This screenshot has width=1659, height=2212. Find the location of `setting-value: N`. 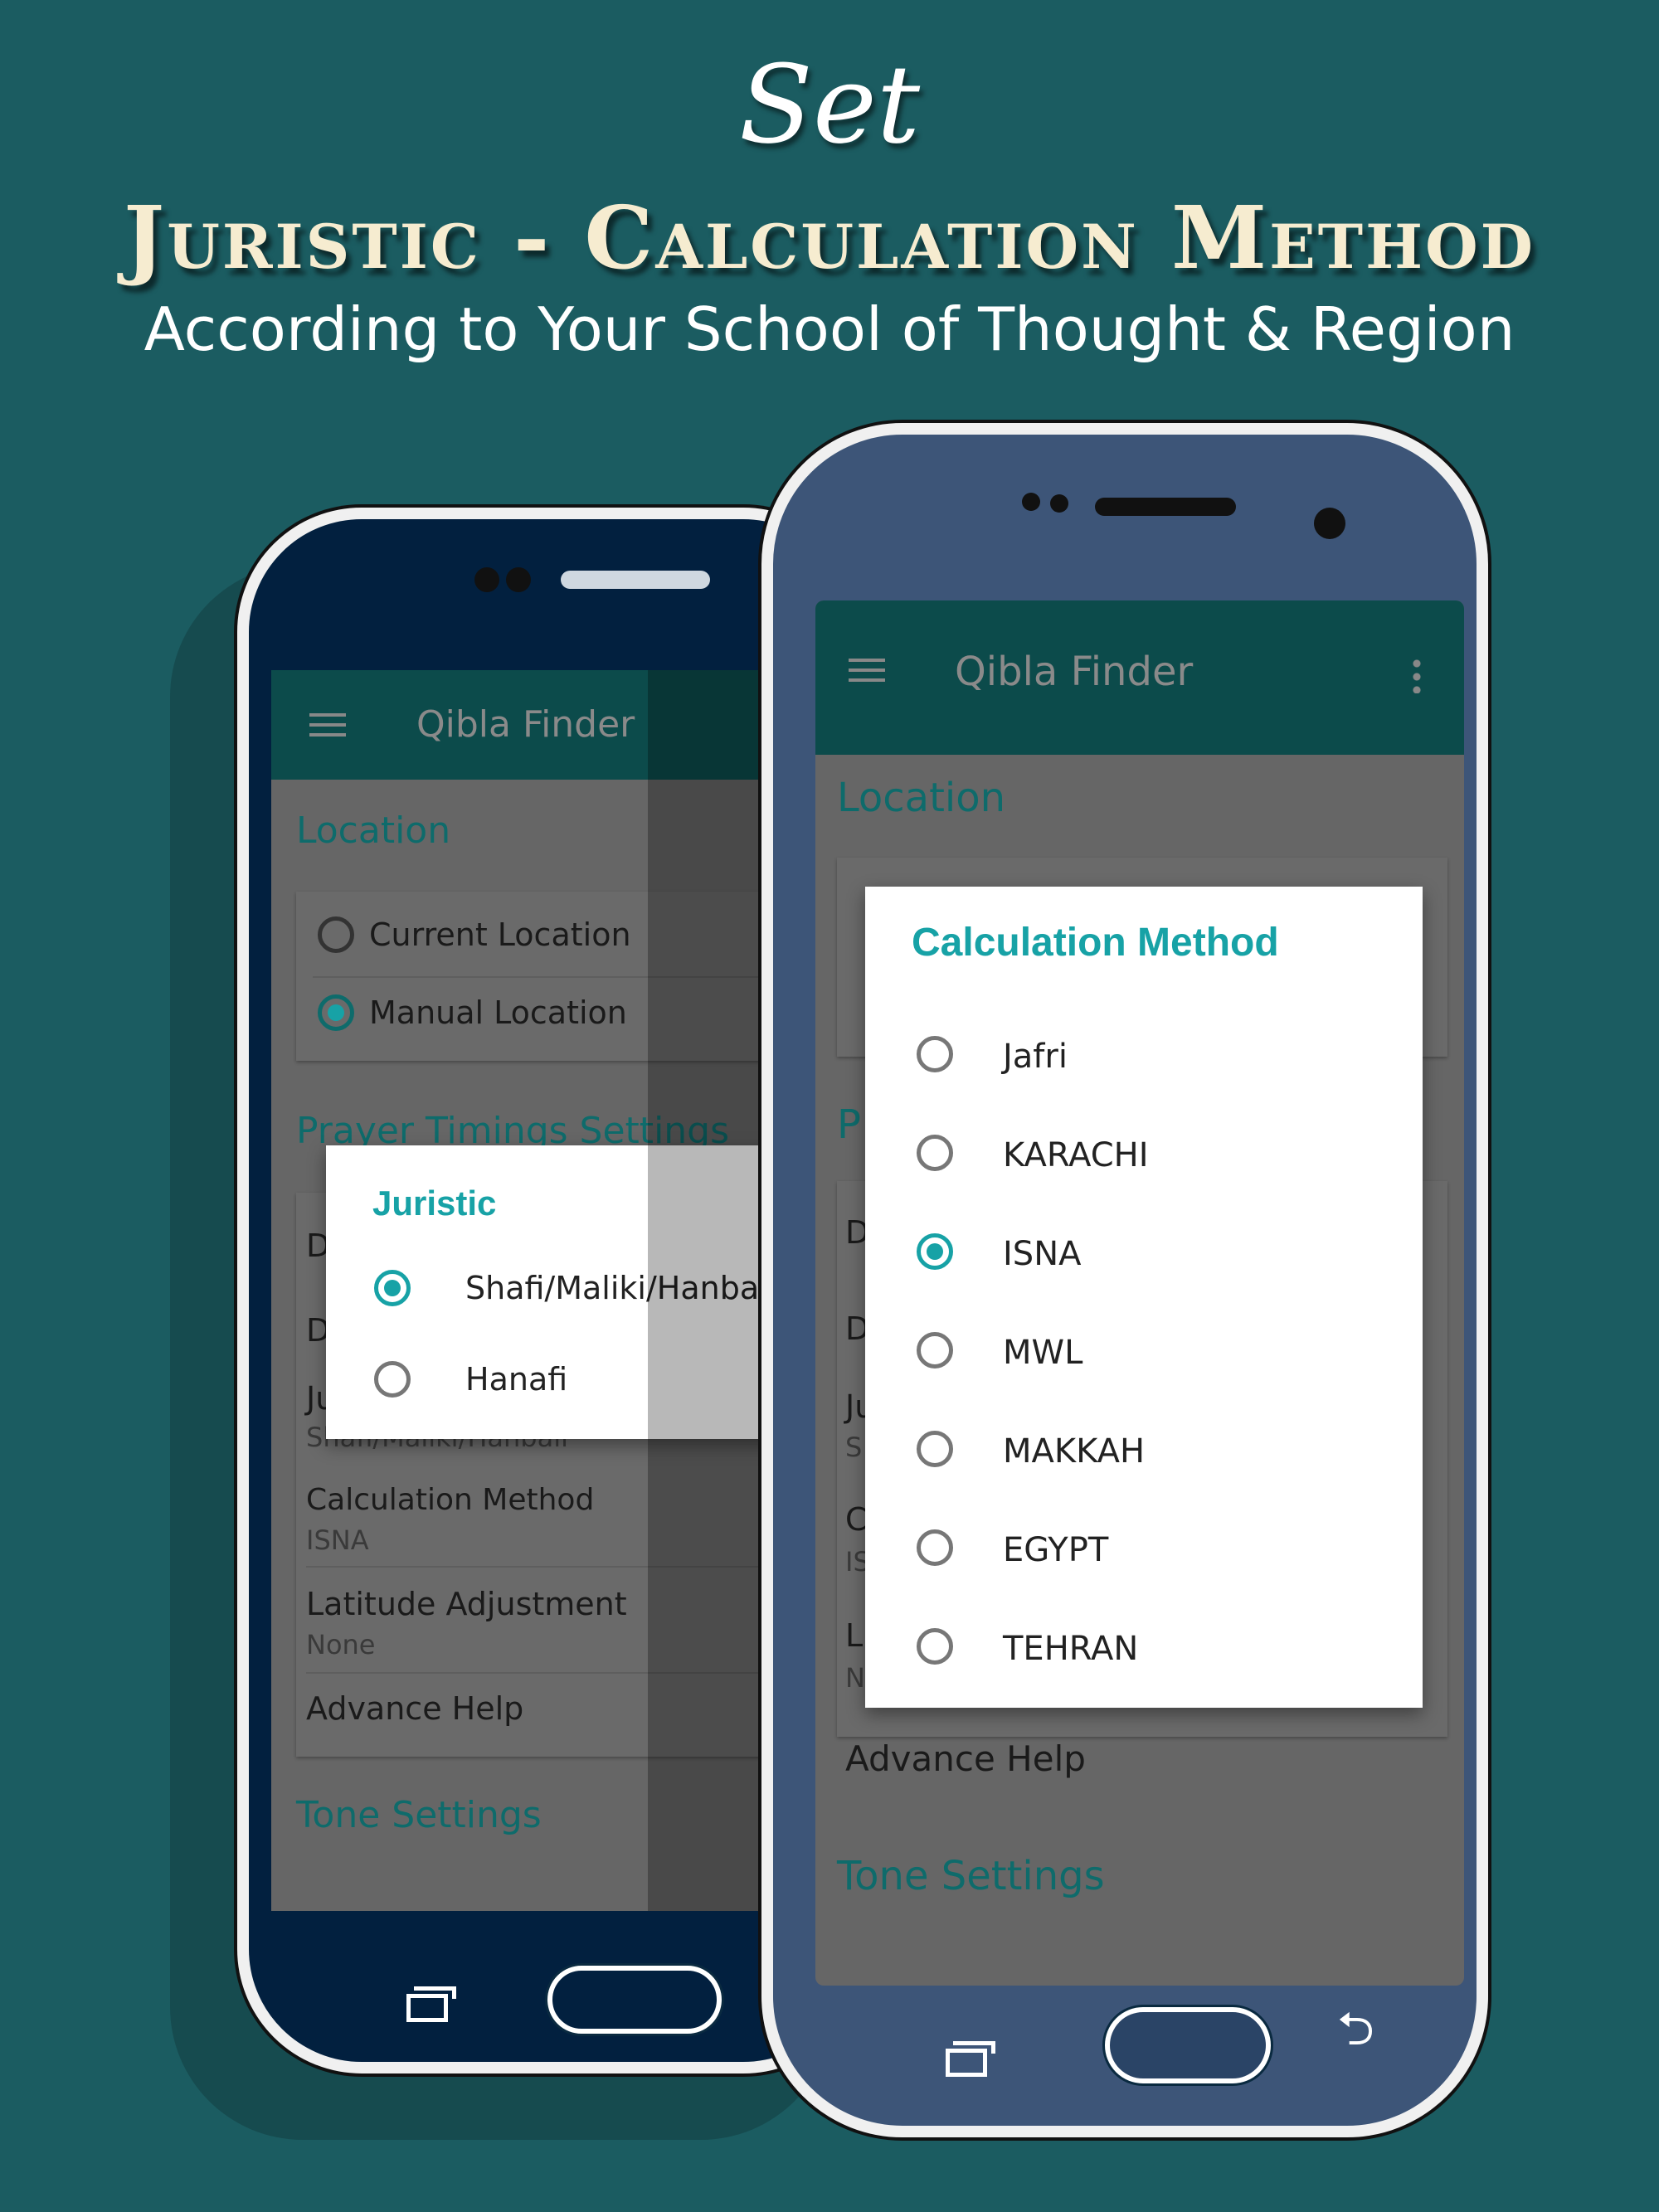

setting-value: N is located at coordinates (855, 1678).